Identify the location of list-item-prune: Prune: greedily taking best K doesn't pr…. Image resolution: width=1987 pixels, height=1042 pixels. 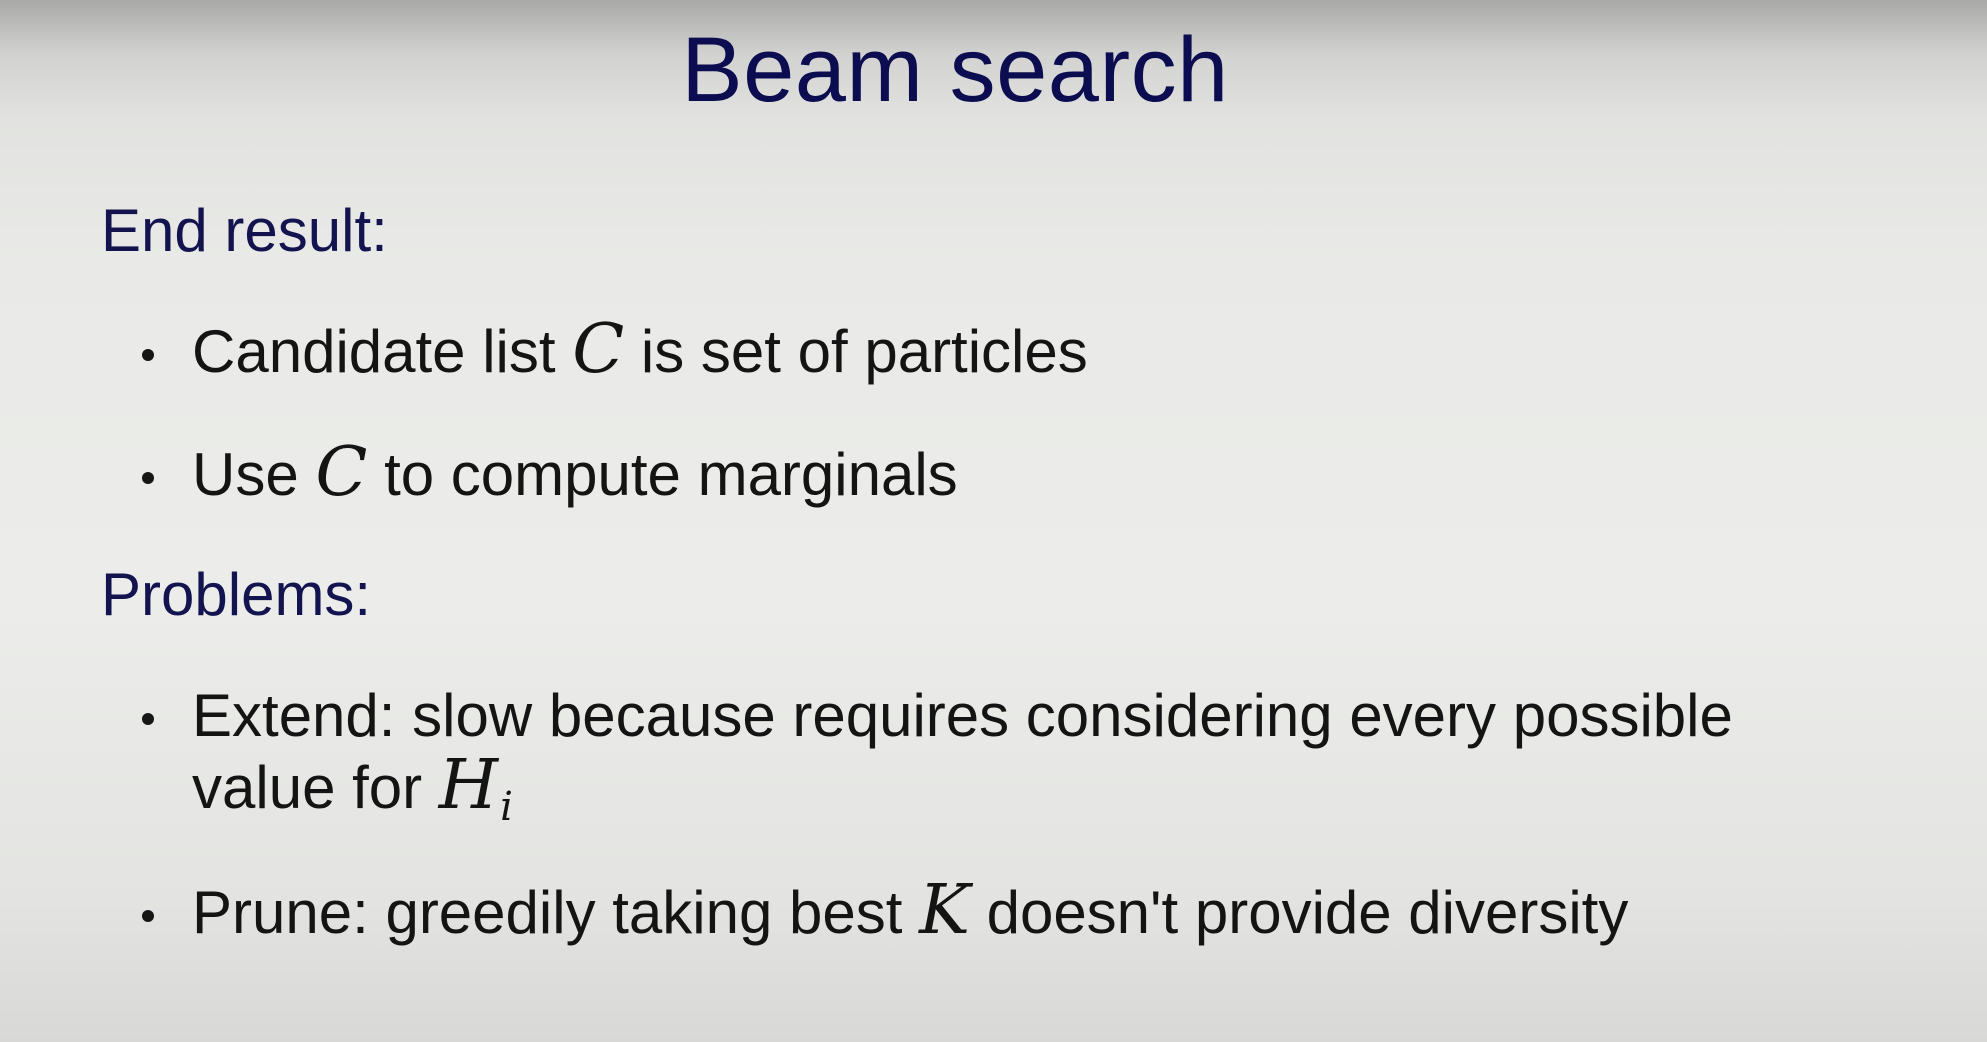
(910, 910).